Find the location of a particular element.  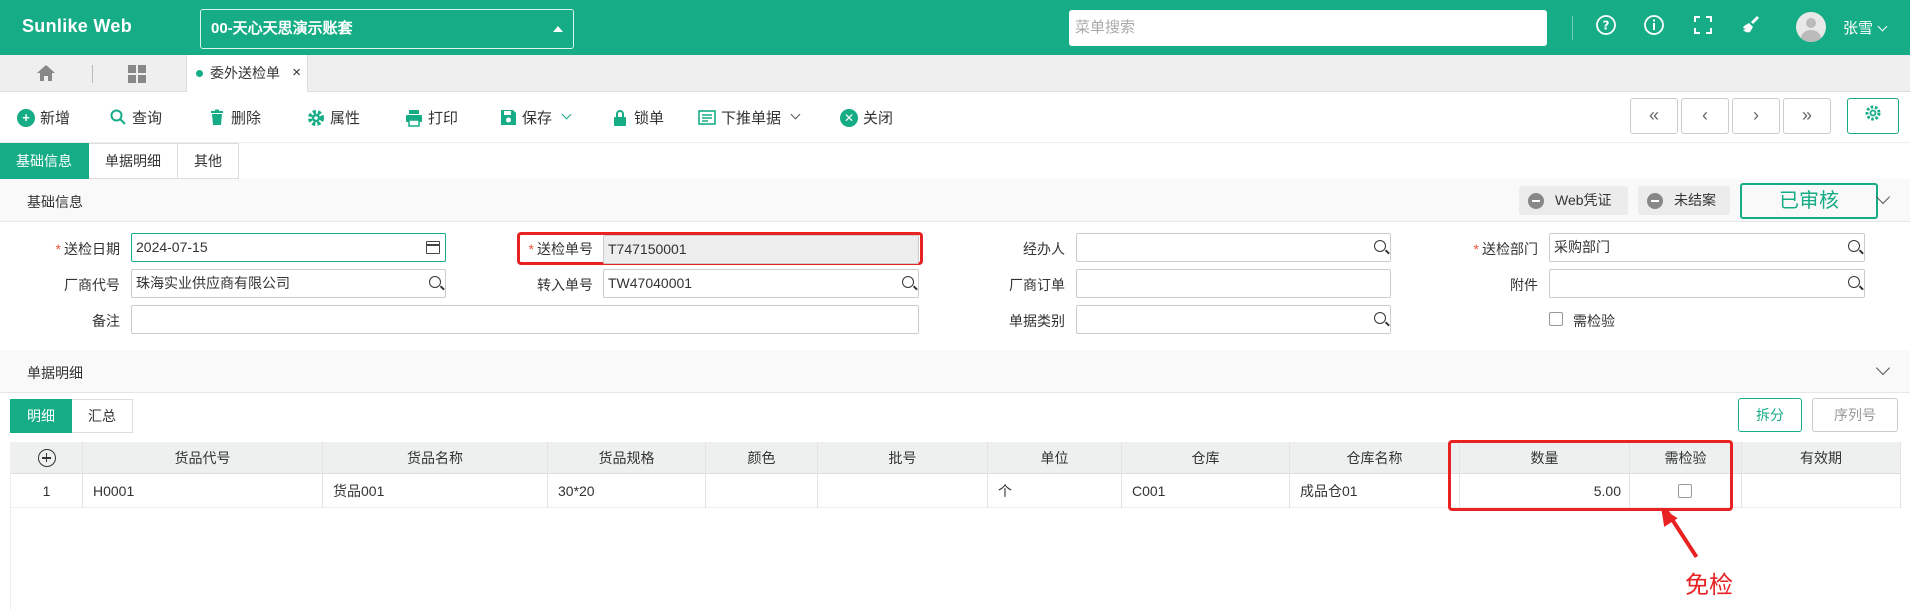

inspection-no-label: * 送检单号 is located at coordinates (560, 249).